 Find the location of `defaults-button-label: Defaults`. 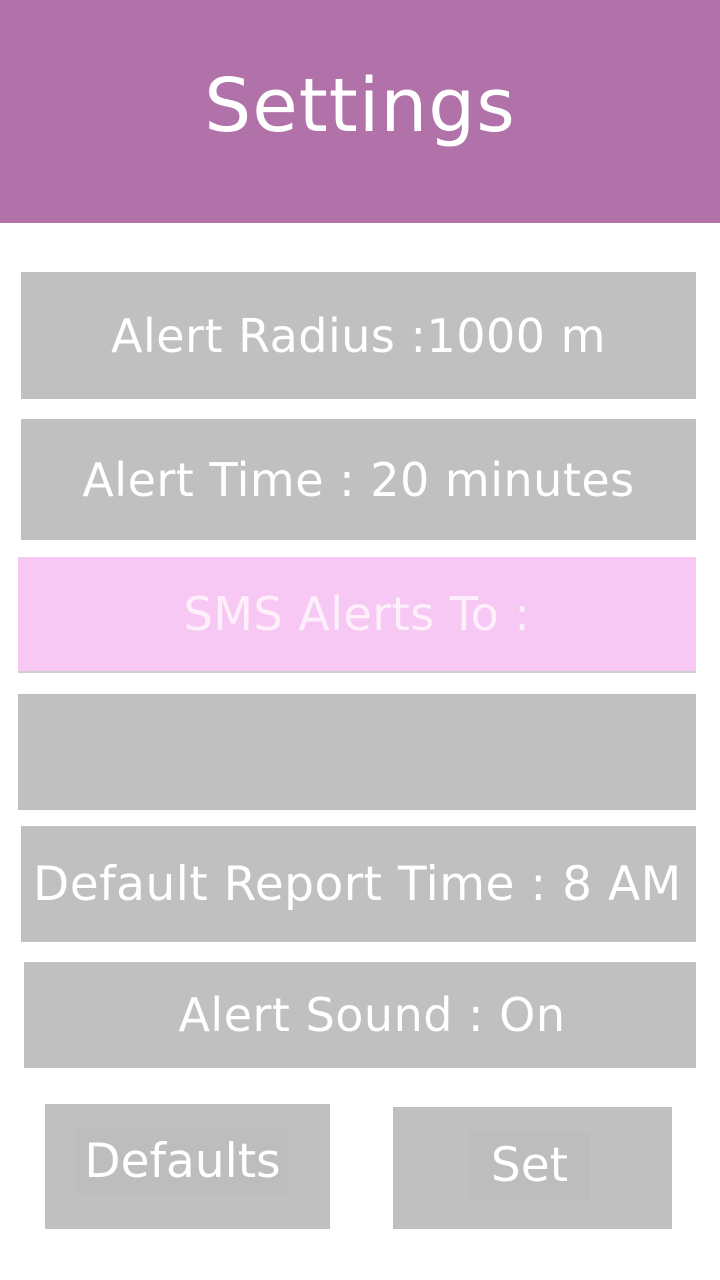

defaults-button-label: Defaults is located at coordinates (182, 1161).